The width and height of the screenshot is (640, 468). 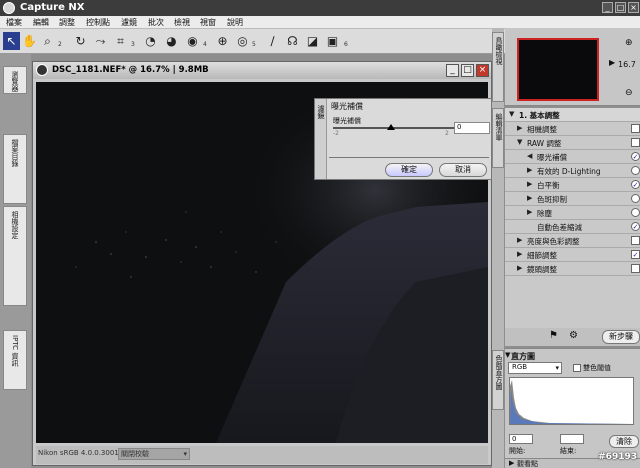 What do you see at coordinates (633, 7) in the screenshot?
I see `close-icon: ×` at bounding box center [633, 7].